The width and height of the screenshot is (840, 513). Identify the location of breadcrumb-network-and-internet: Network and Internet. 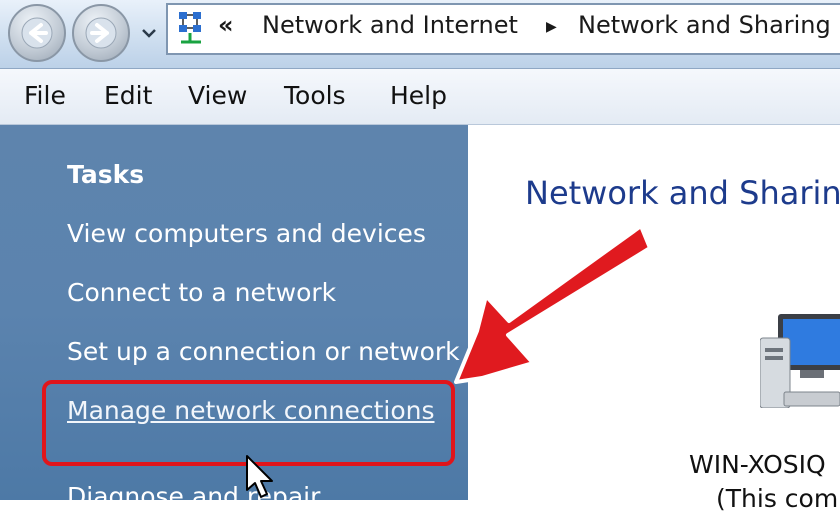
(390, 25).